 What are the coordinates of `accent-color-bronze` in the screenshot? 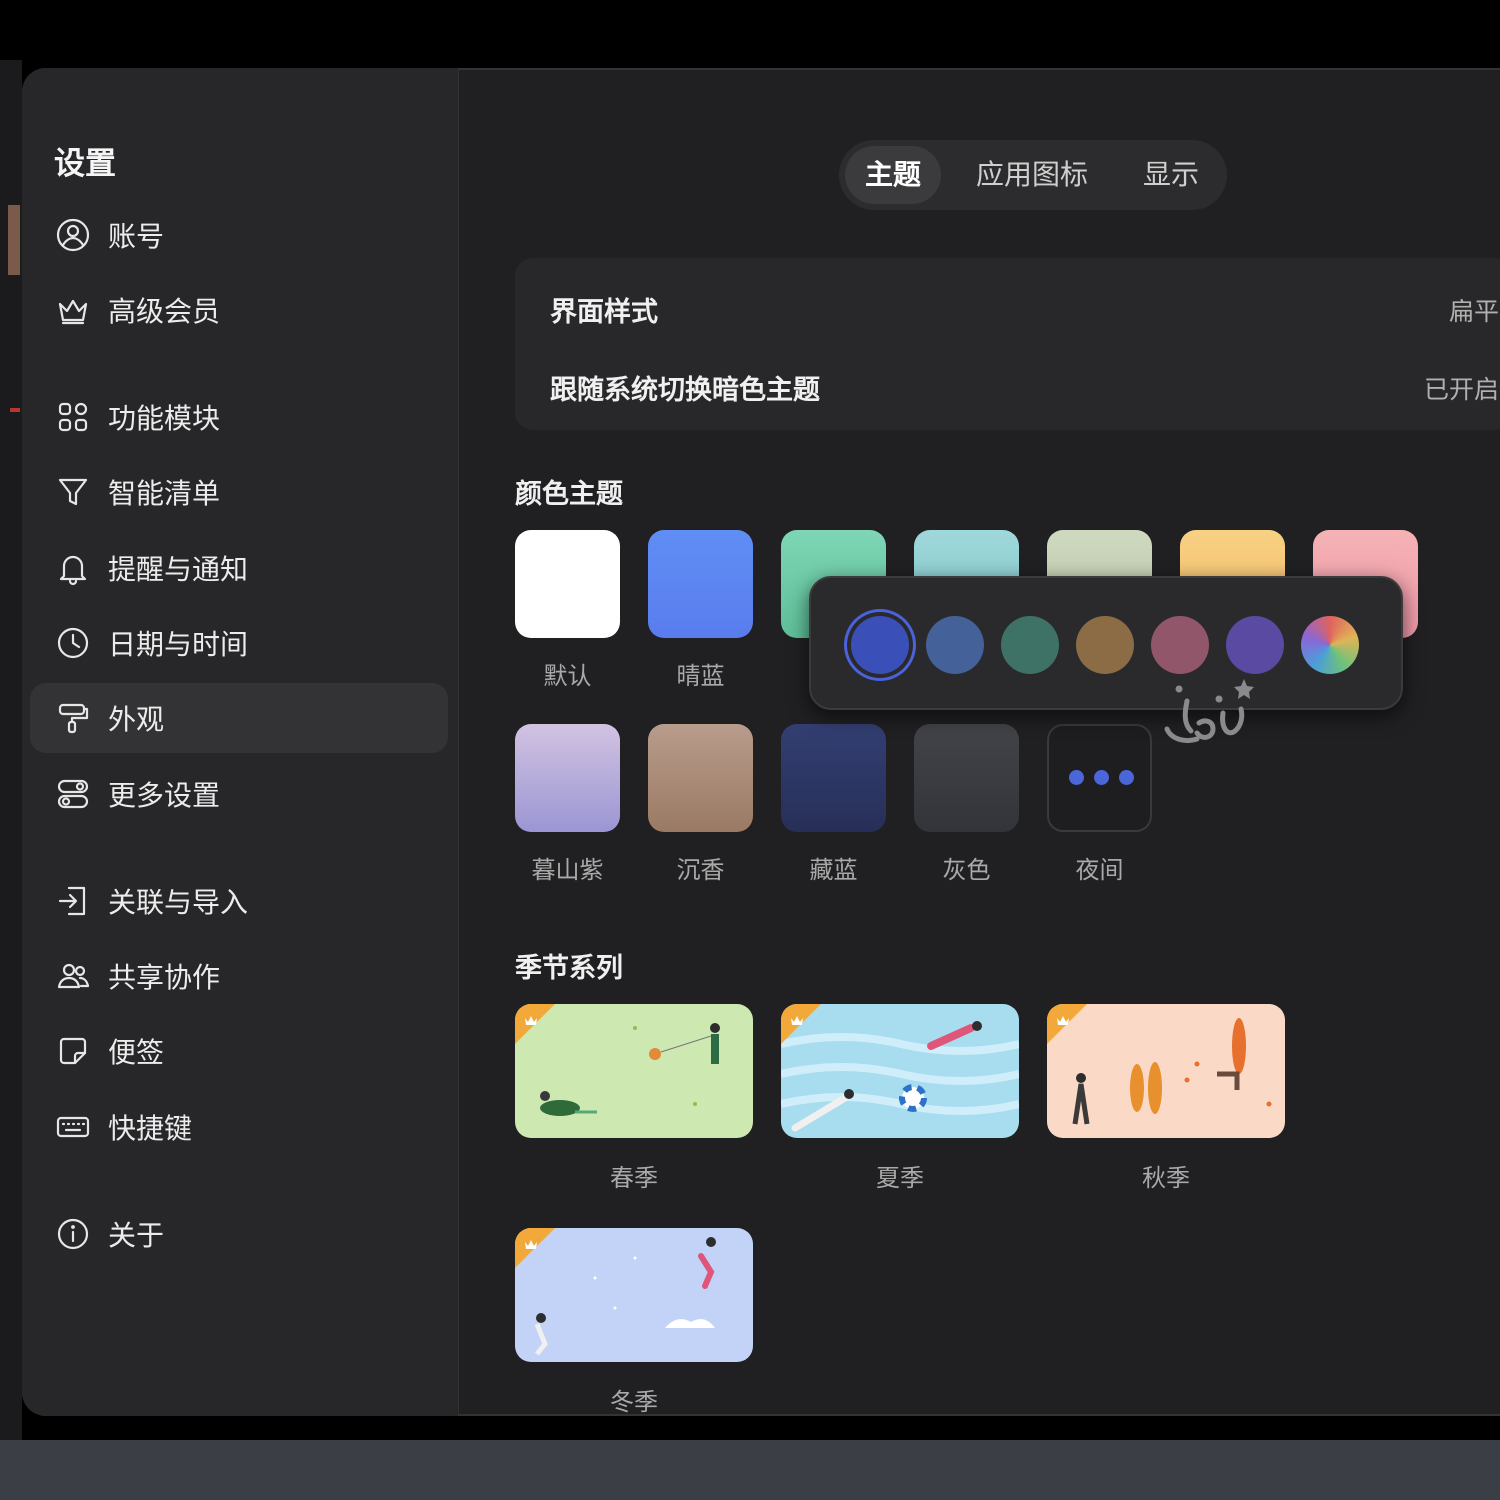 It's located at (1105, 645).